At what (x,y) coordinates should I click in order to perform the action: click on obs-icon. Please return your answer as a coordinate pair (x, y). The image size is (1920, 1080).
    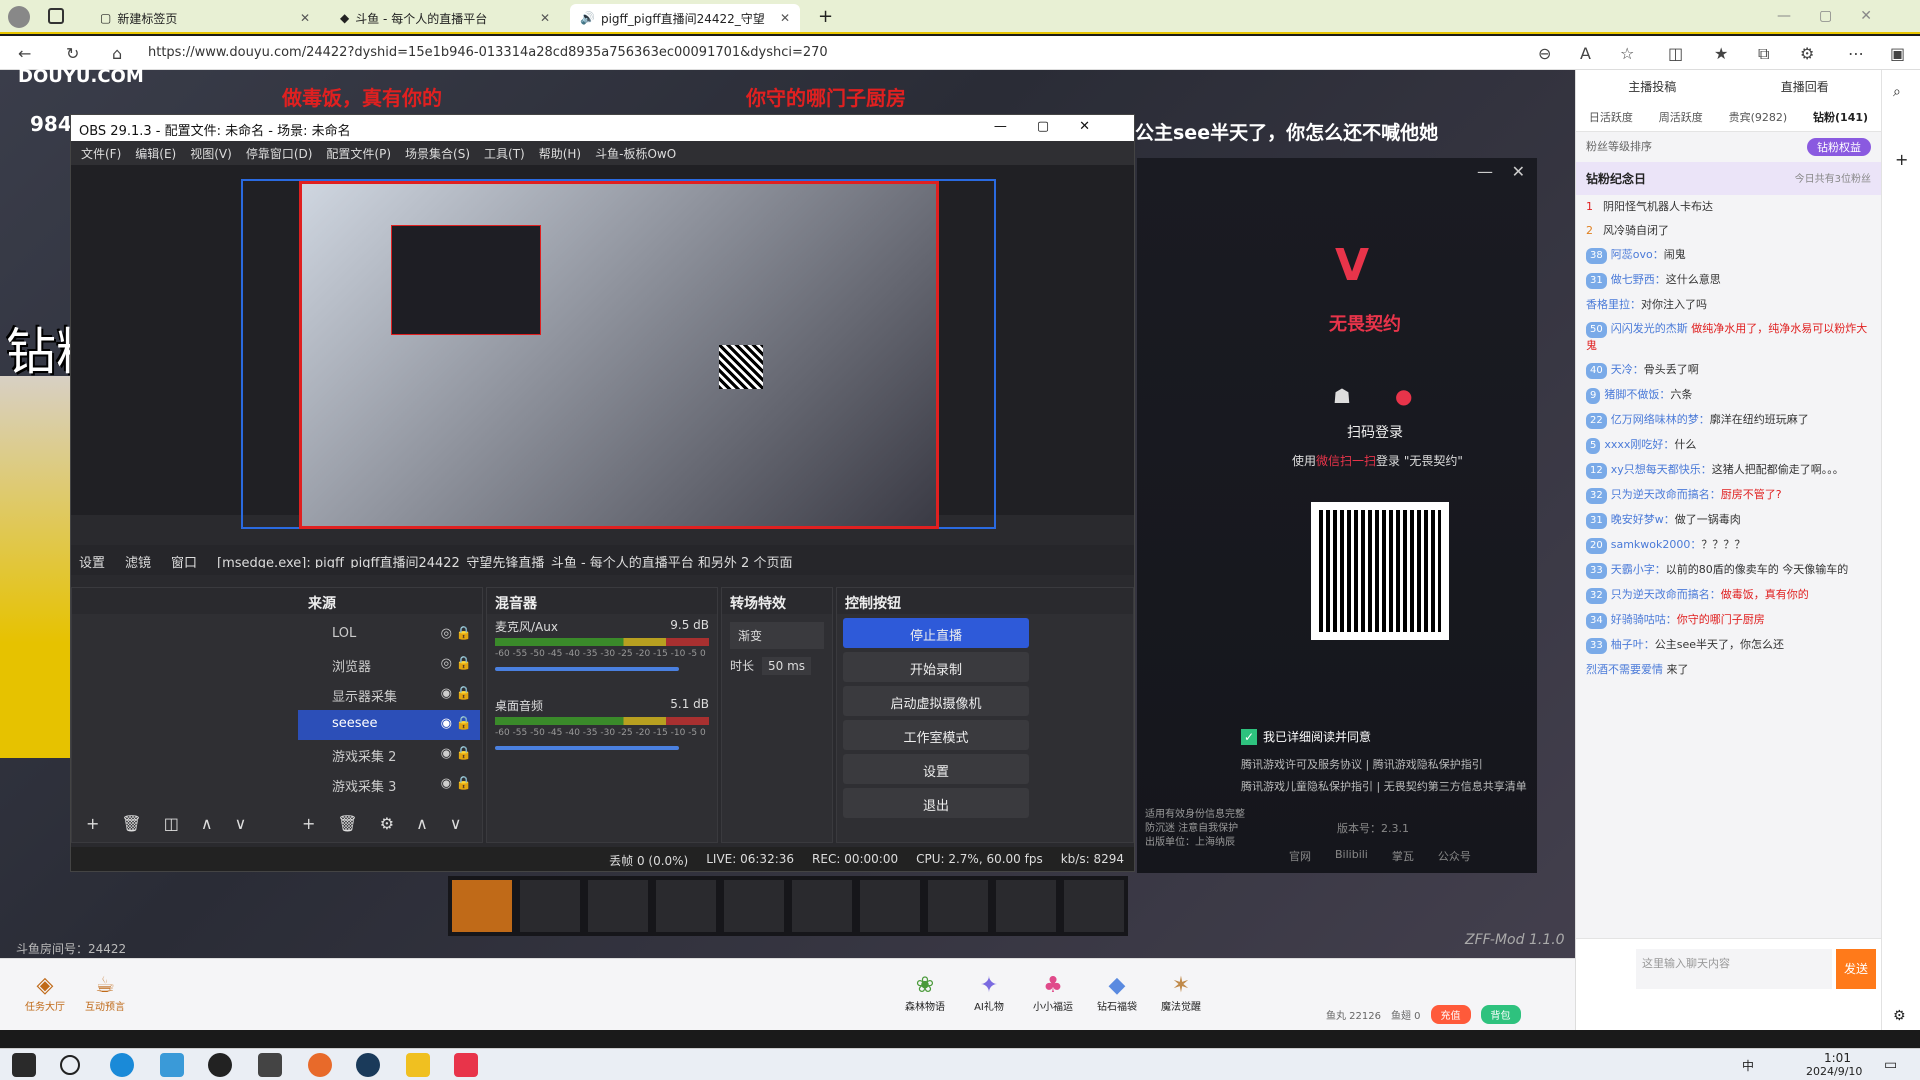
    Looking at the image, I should click on (220, 1065).